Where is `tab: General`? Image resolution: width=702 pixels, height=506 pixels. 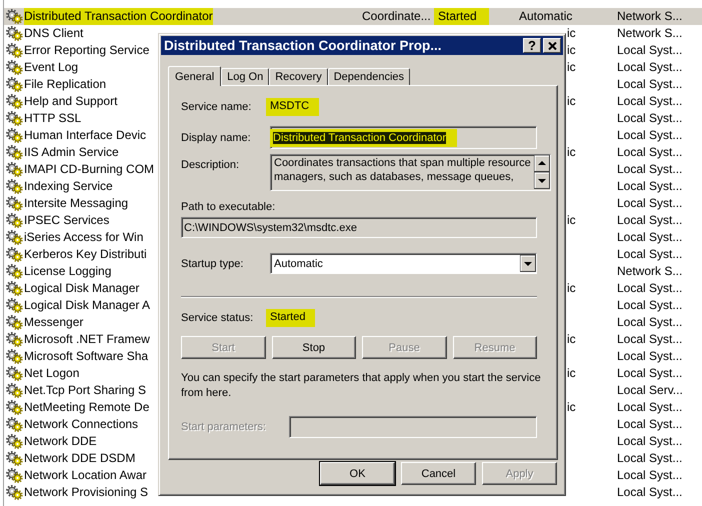 tab: General is located at coordinates (195, 76).